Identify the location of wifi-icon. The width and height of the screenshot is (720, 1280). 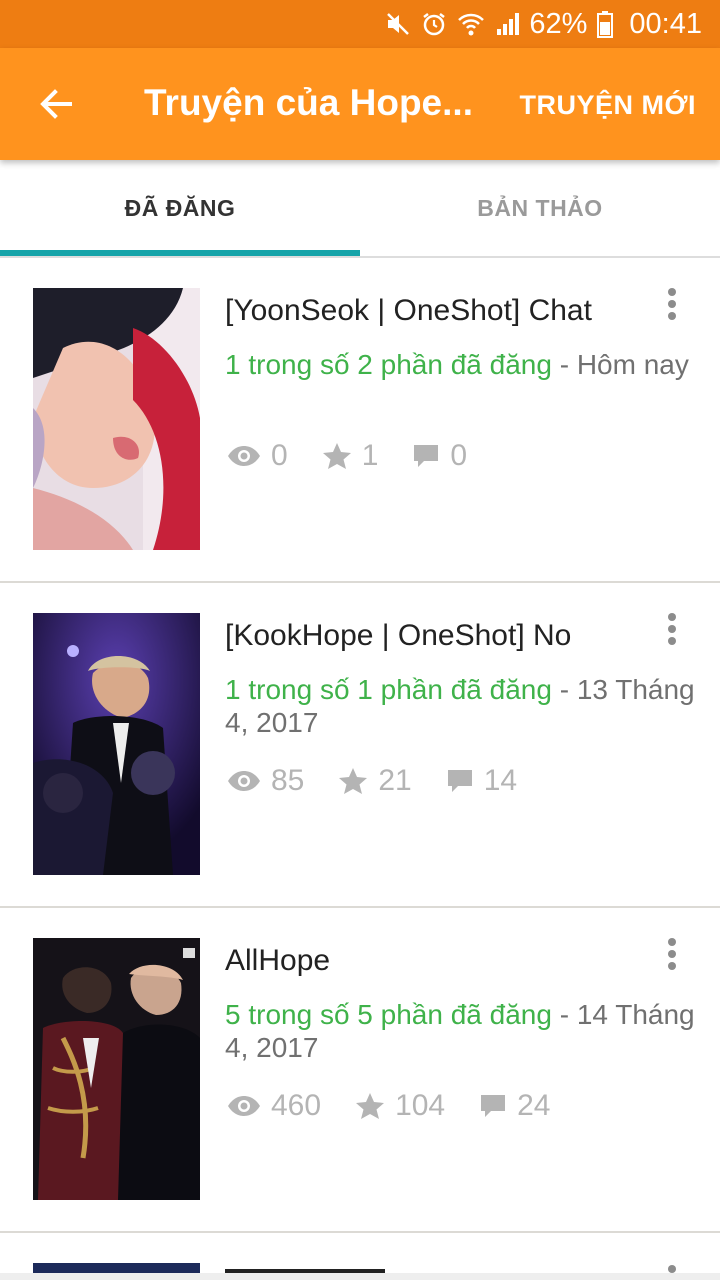
(471, 24).